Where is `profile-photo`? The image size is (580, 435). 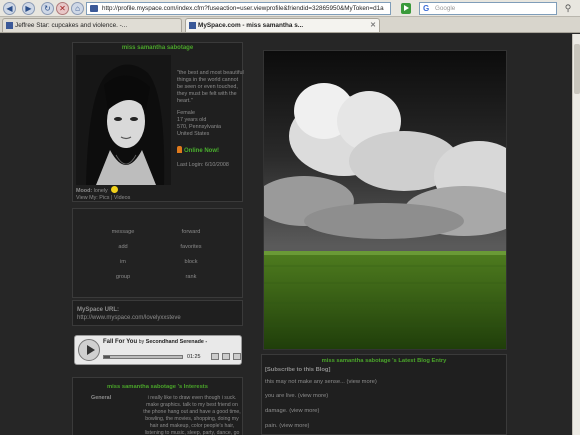 profile-photo is located at coordinates (123, 120).